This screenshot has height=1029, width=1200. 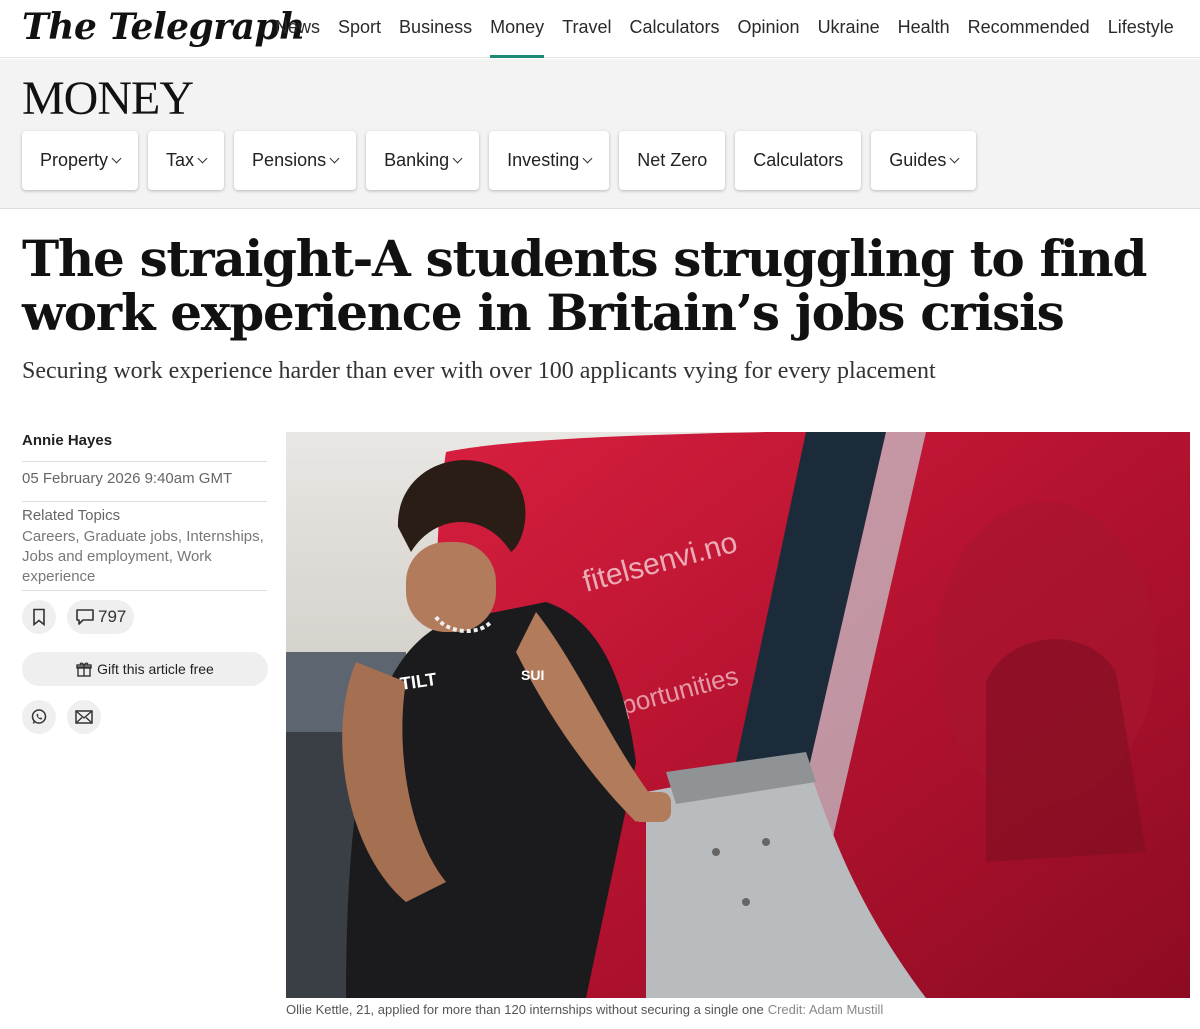 What do you see at coordinates (1029, 29) in the screenshot?
I see `nav-item-recommended: Recommended` at bounding box center [1029, 29].